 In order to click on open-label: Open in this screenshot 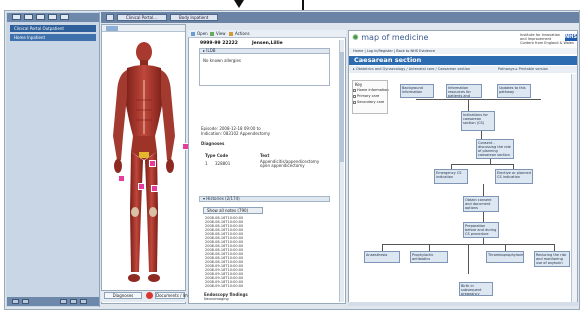, I will do `click(202, 33)`.